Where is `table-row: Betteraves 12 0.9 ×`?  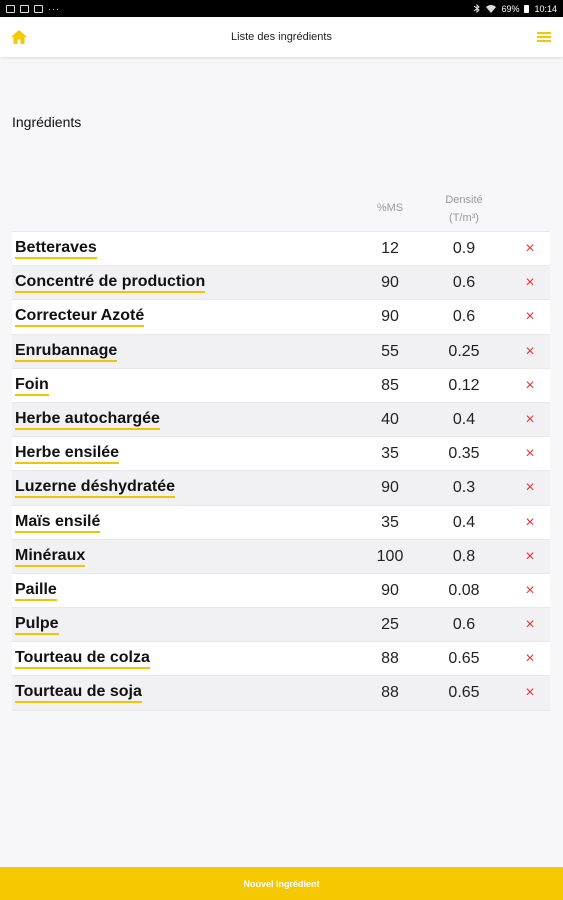
table-row: Betteraves 12 0.9 × is located at coordinates (281, 249).